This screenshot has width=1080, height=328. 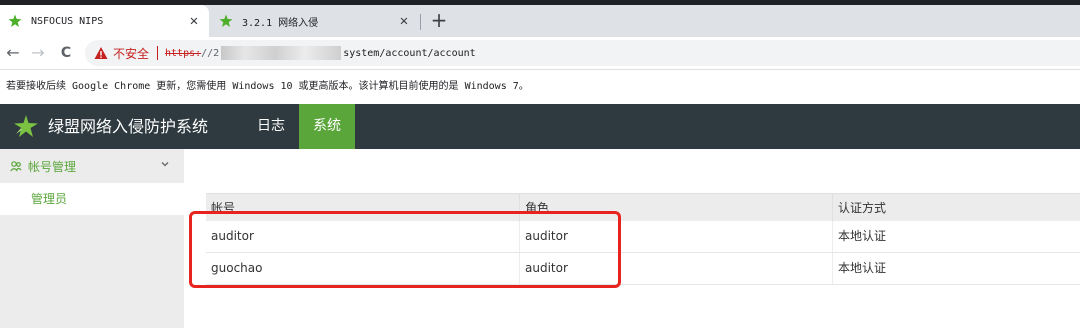 I want to click on column-header-auth-method: 认证方式, so click(x=956, y=207).